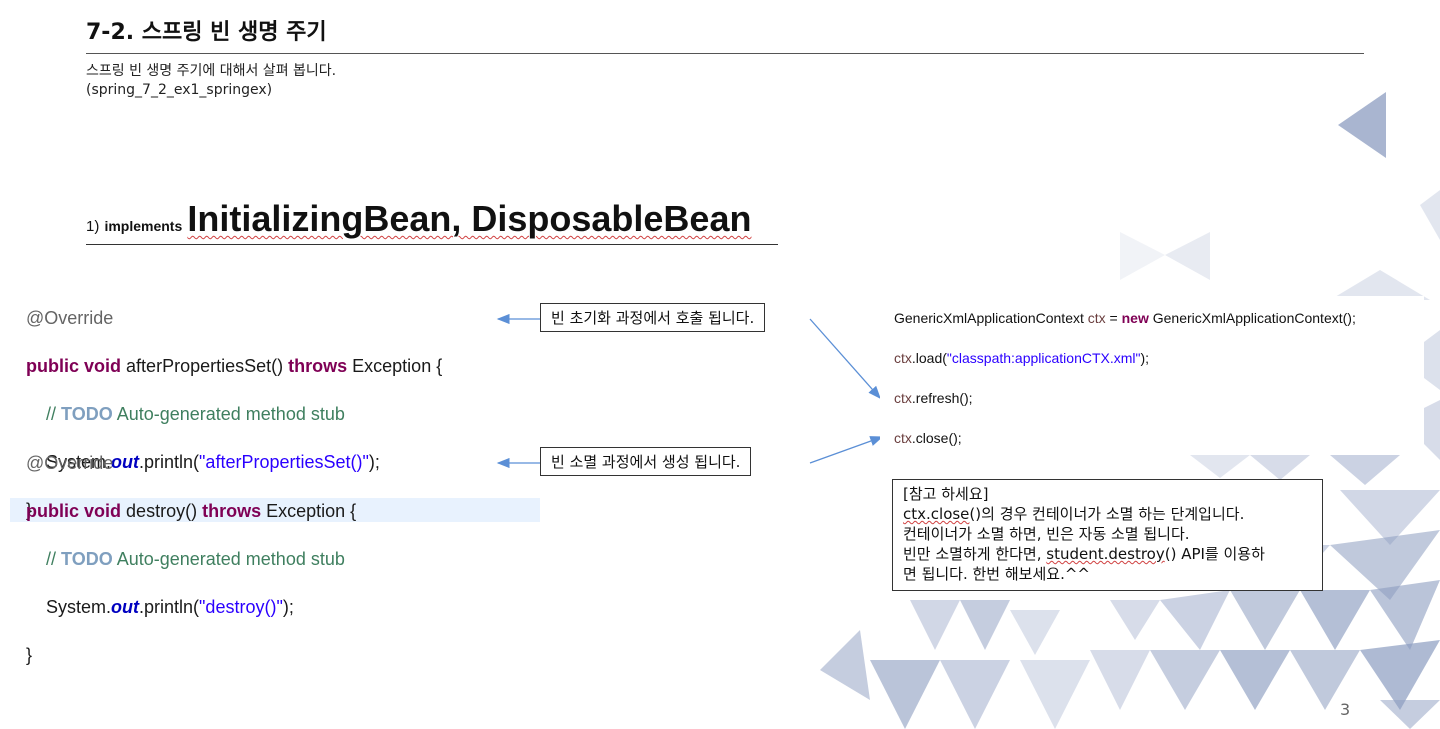 The width and height of the screenshot is (1440, 729). What do you see at coordinates (79, 607) in the screenshot?
I see `system-class: System.` at bounding box center [79, 607].